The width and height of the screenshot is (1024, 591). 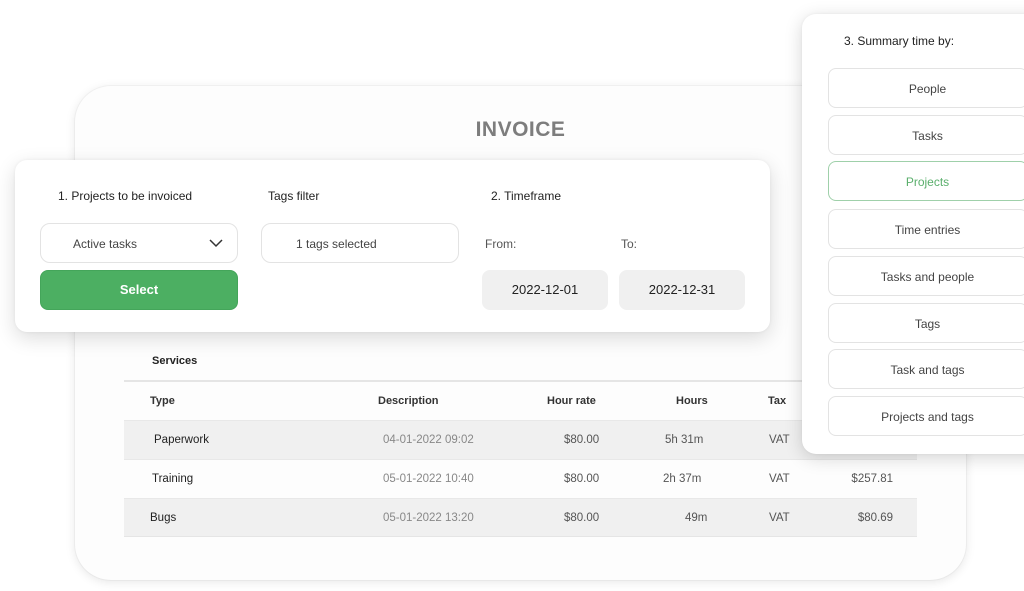 I want to click on summary-option-time-entries: Time entries, so click(x=926, y=229).